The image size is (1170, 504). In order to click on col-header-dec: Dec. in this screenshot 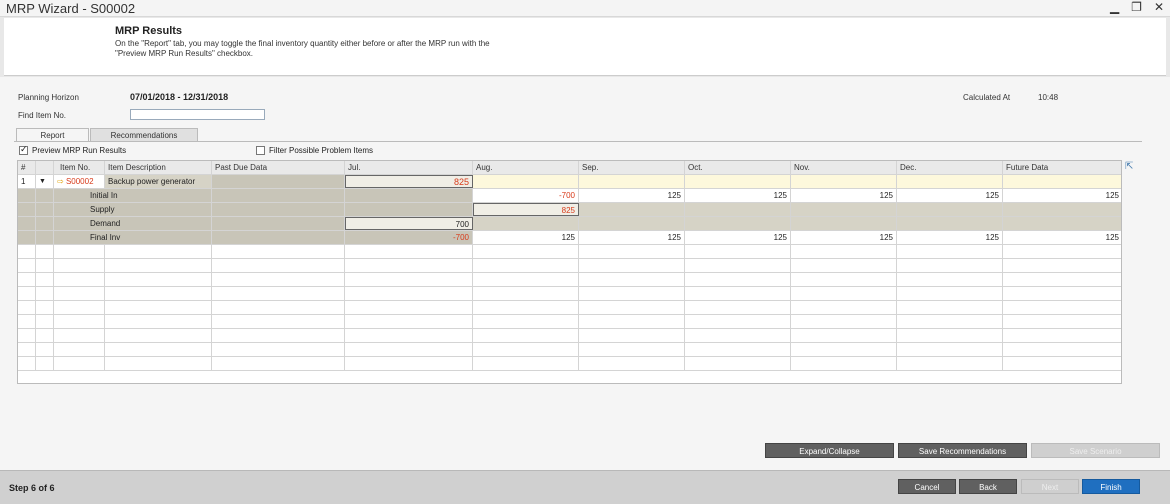, I will do `click(950, 167)`.